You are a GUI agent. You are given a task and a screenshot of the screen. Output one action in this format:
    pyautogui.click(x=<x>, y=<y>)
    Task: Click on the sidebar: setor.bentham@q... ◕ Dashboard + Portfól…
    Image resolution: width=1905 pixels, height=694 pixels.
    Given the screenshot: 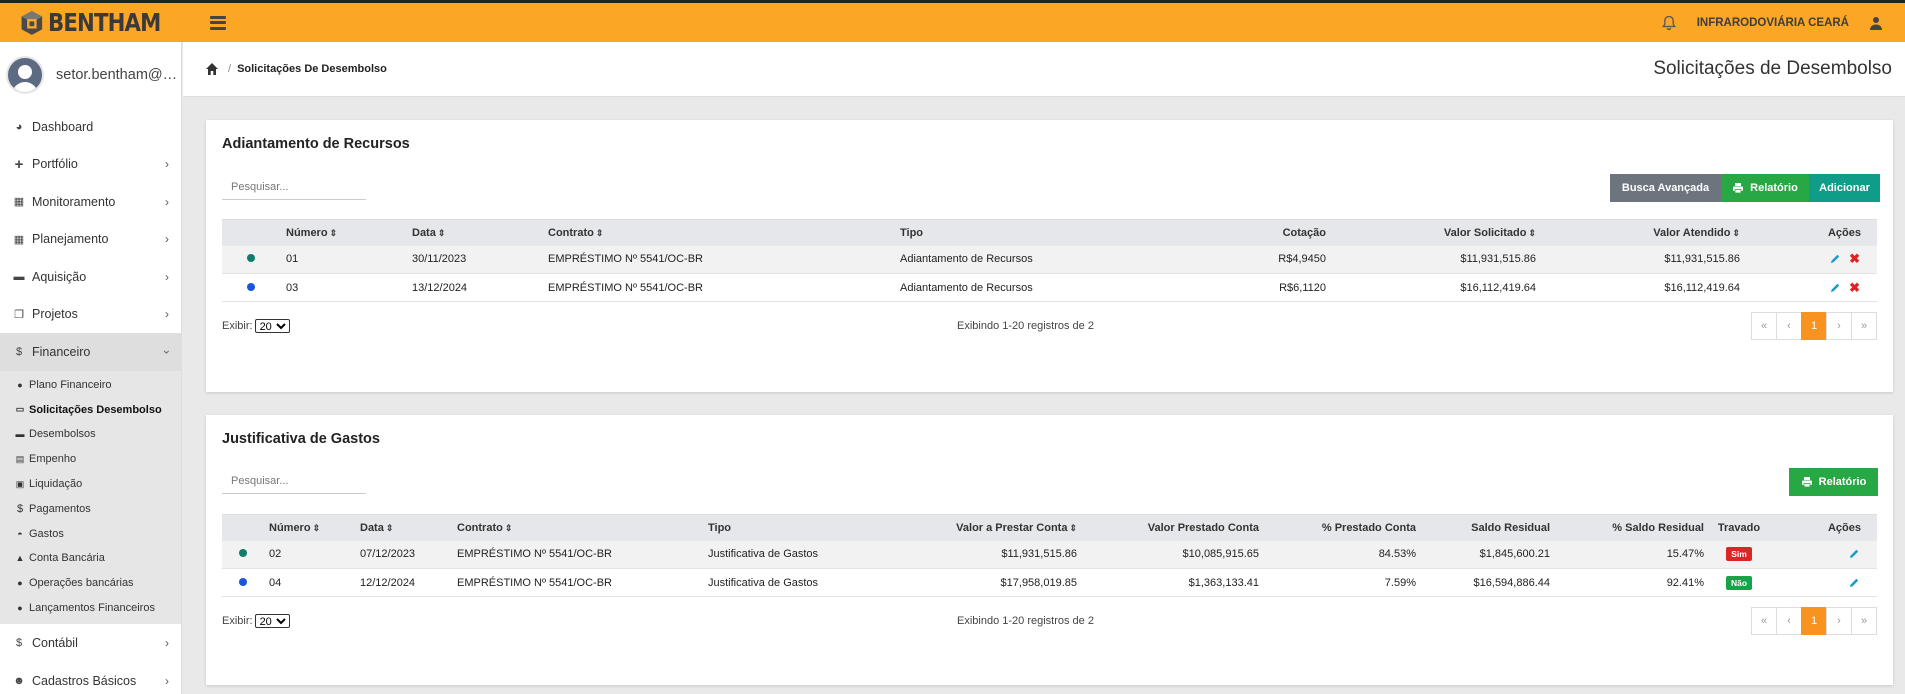 What is the action you would take?
    pyautogui.click(x=91, y=368)
    